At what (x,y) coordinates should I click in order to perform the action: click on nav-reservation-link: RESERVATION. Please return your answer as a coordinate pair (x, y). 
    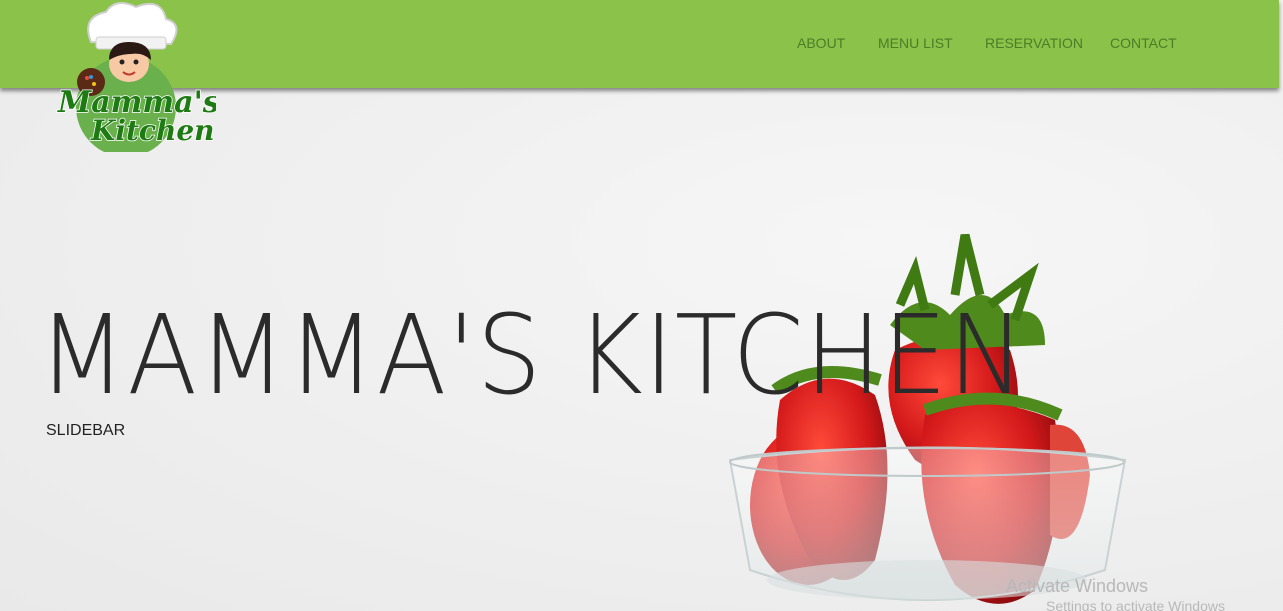
    Looking at the image, I should click on (1034, 43).